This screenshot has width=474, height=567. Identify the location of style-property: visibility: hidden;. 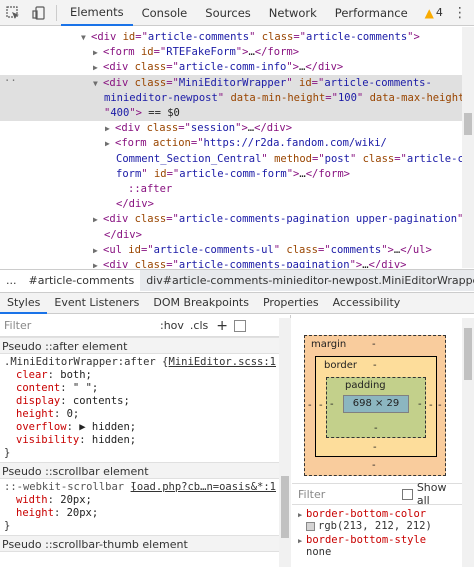
(145, 440).